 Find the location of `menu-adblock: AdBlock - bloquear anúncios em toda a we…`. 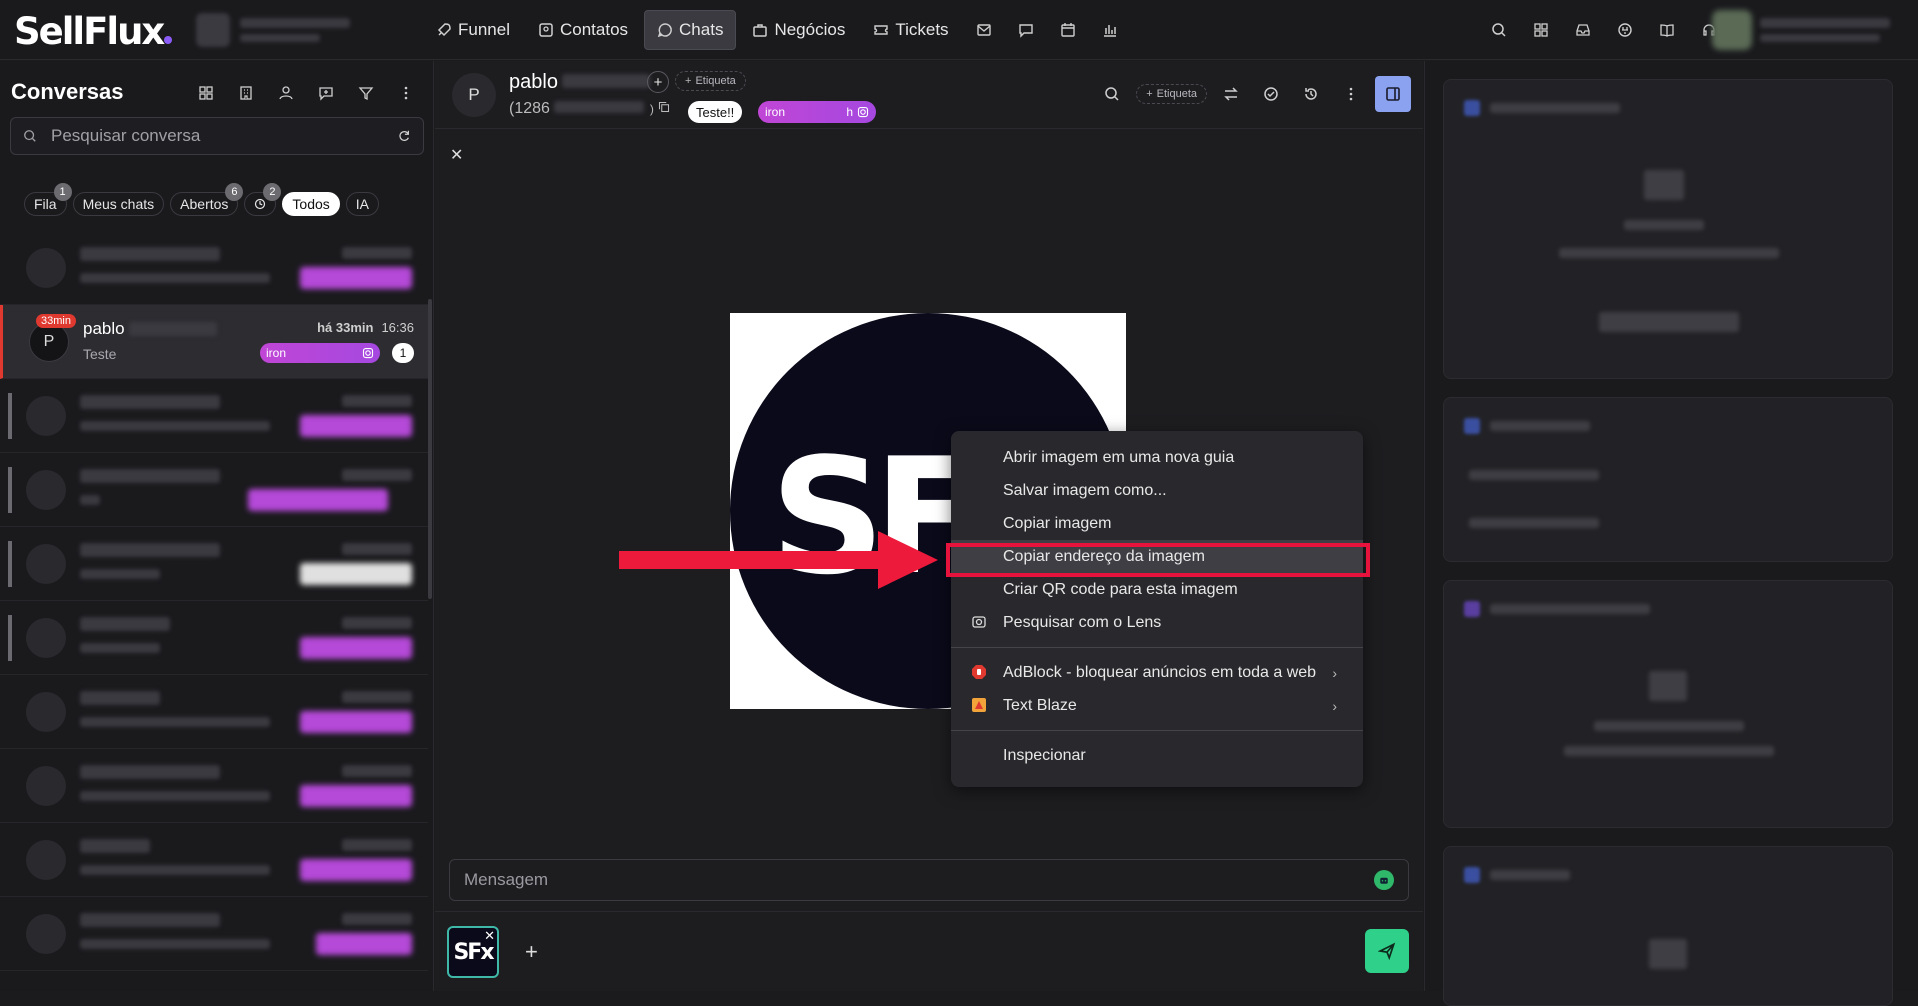

menu-adblock: AdBlock - bloquear anúncios em toda a we… is located at coordinates (1157, 672).